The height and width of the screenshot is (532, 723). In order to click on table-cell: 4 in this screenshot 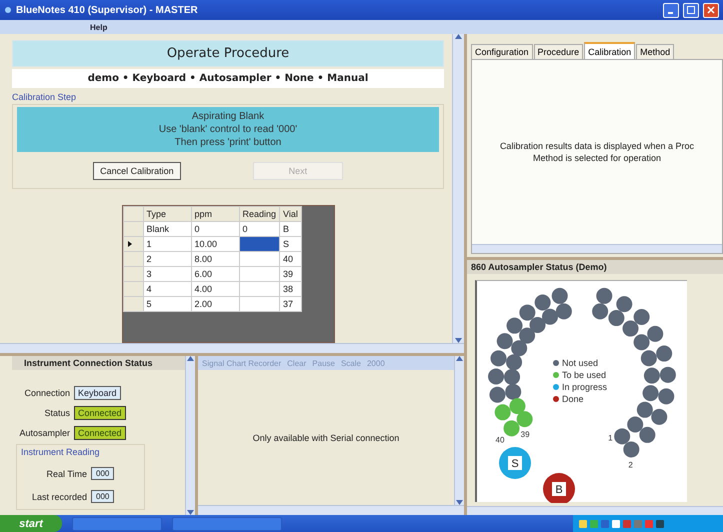, I will do `click(167, 289)`.